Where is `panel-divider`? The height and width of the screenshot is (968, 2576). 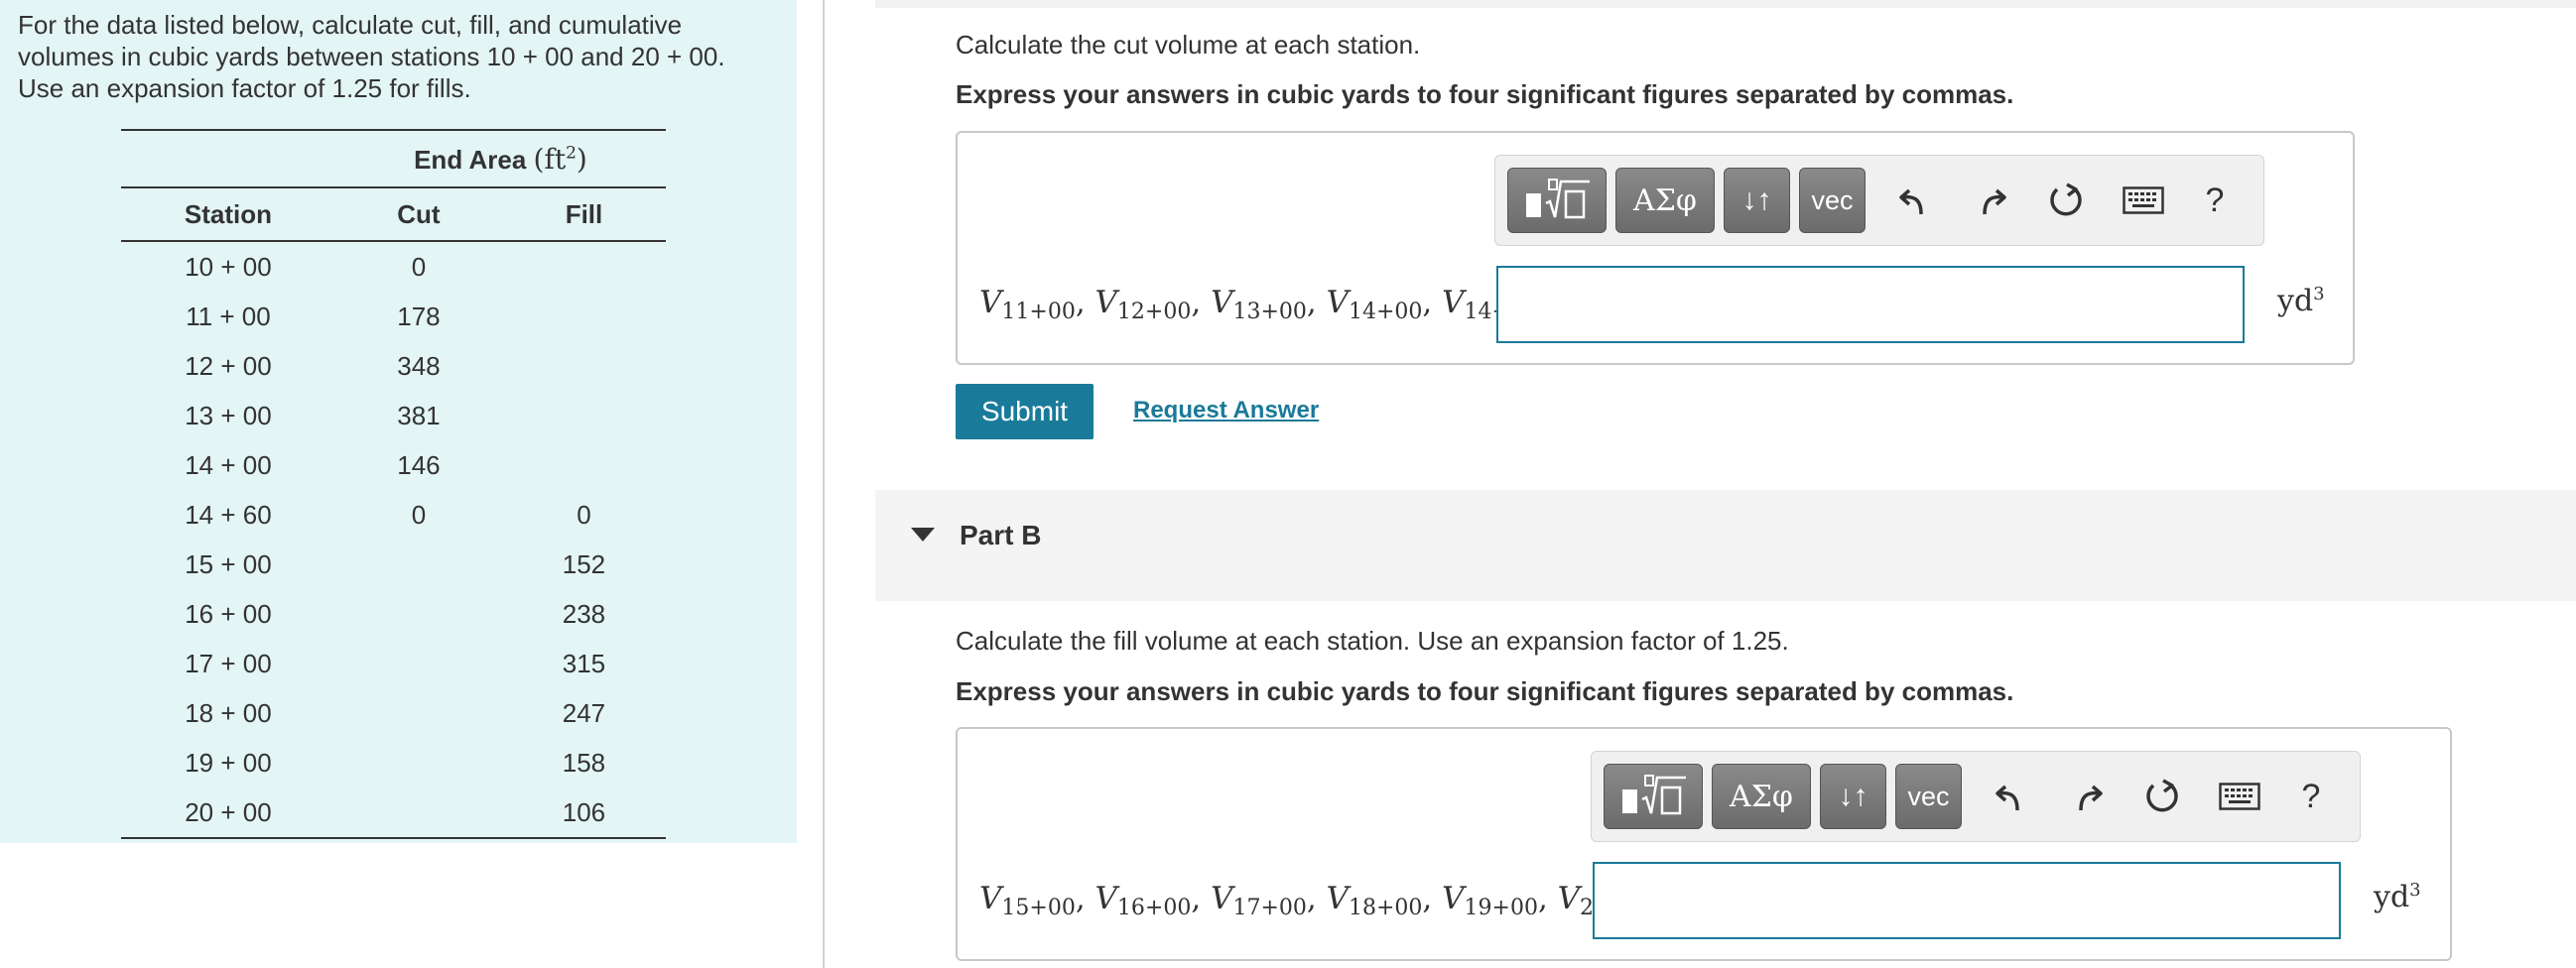 panel-divider is located at coordinates (824, 484).